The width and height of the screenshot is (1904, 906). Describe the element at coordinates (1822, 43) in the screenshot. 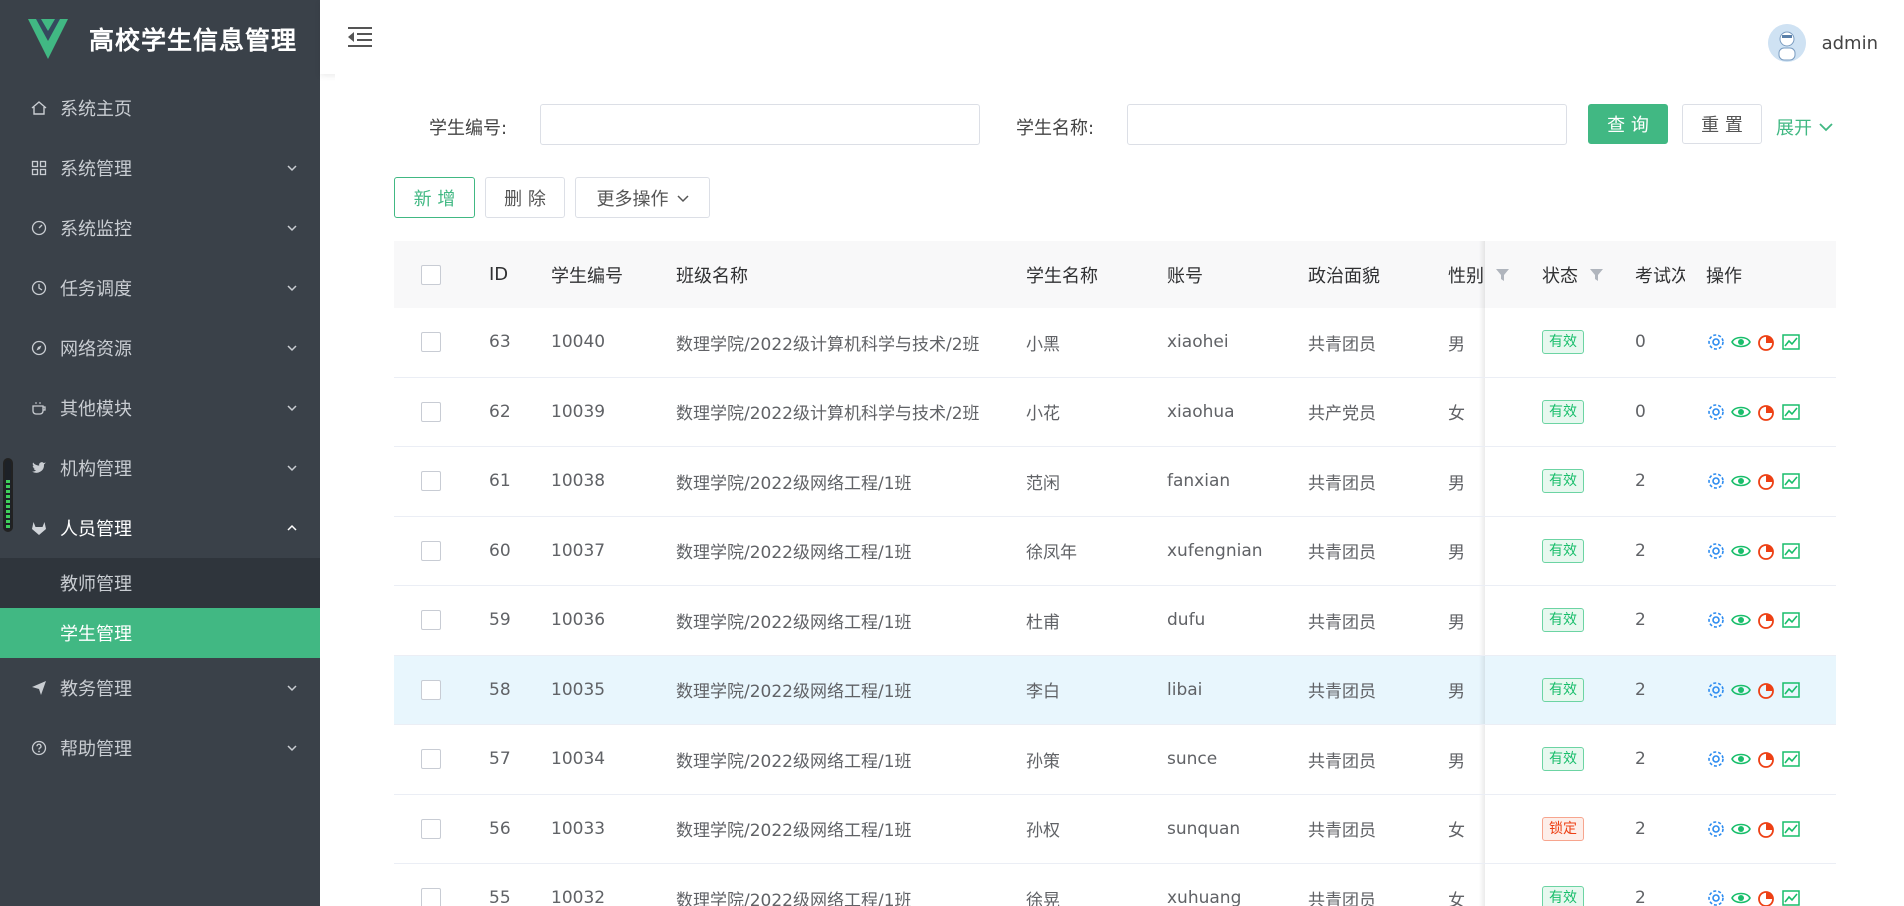

I see `user-menu: admin` at that location.